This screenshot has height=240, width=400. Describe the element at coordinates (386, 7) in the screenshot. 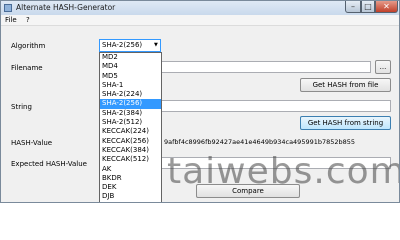

I see `close-button: ✕` at that location.